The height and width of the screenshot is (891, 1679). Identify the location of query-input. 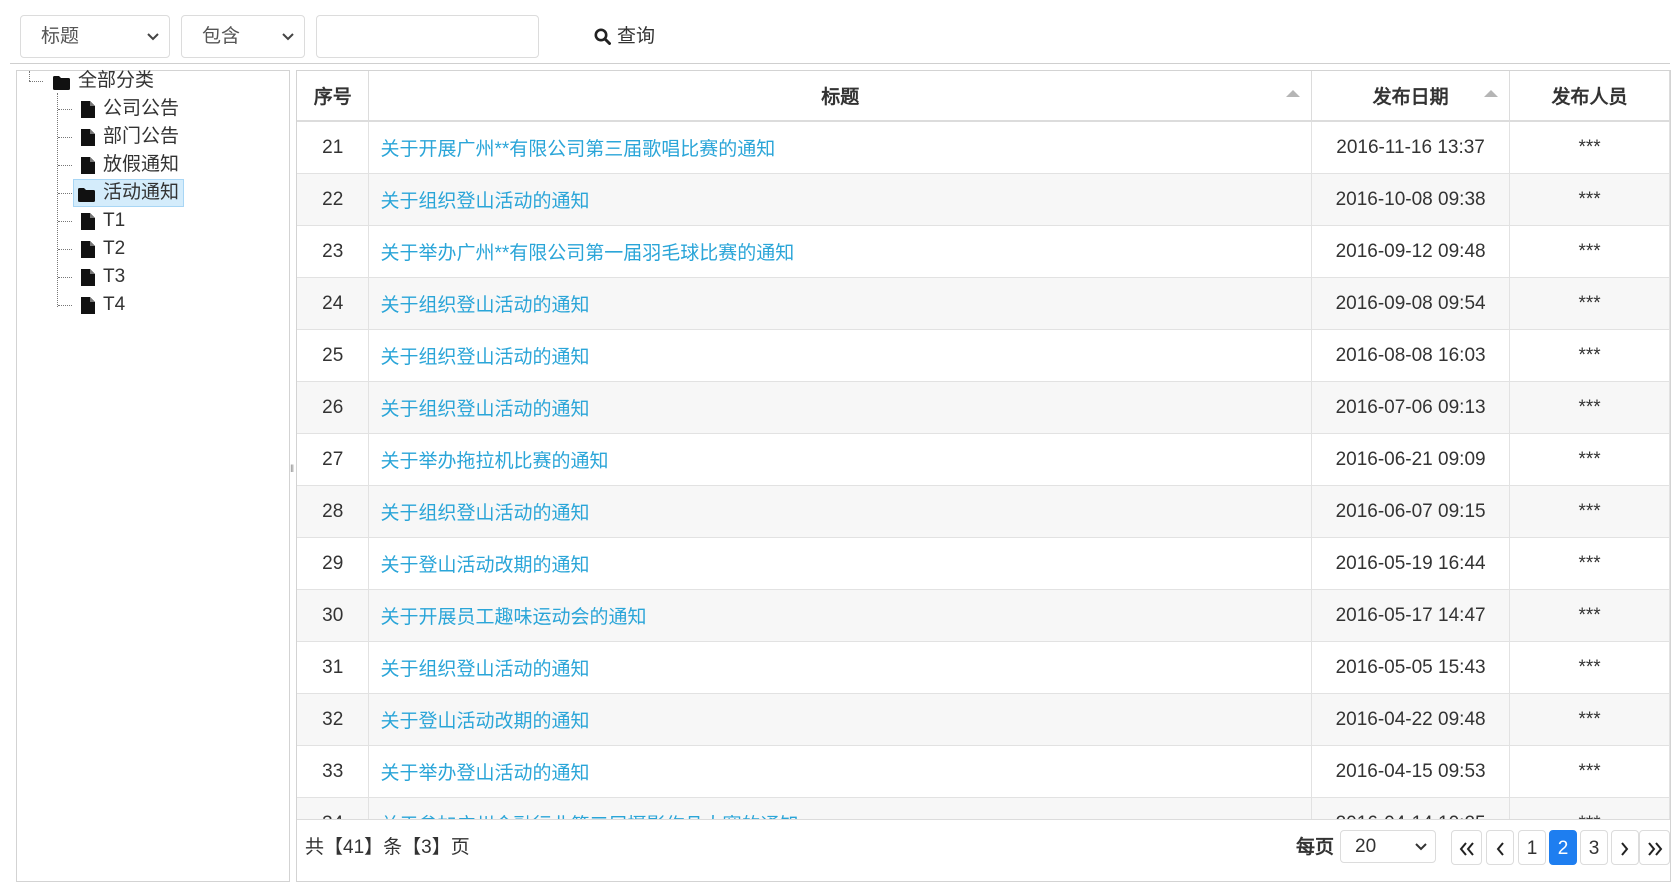
(427, 36).